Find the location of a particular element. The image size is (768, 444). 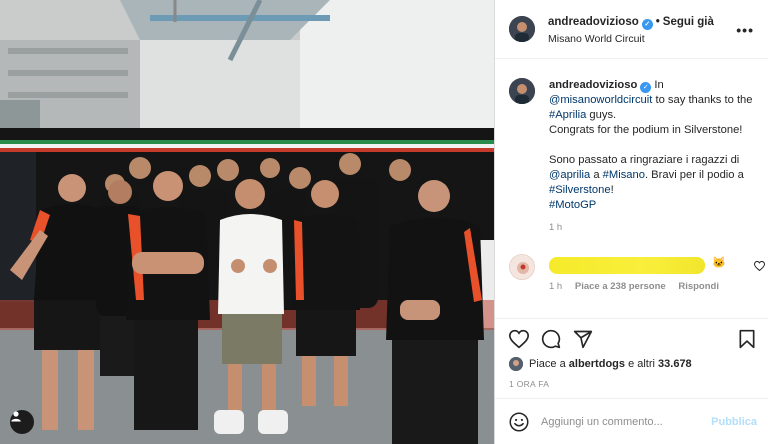

share-icon is located at coordinates (583, 339).